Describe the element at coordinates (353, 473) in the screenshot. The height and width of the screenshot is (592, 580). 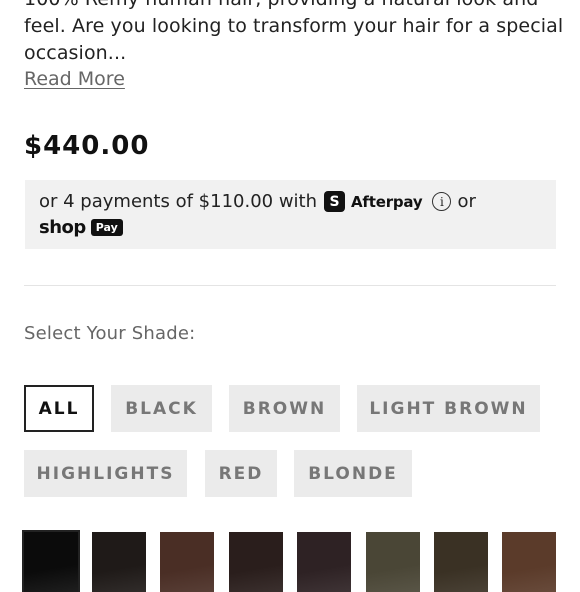
I see `filter-blonde: BLONDE` at that location.